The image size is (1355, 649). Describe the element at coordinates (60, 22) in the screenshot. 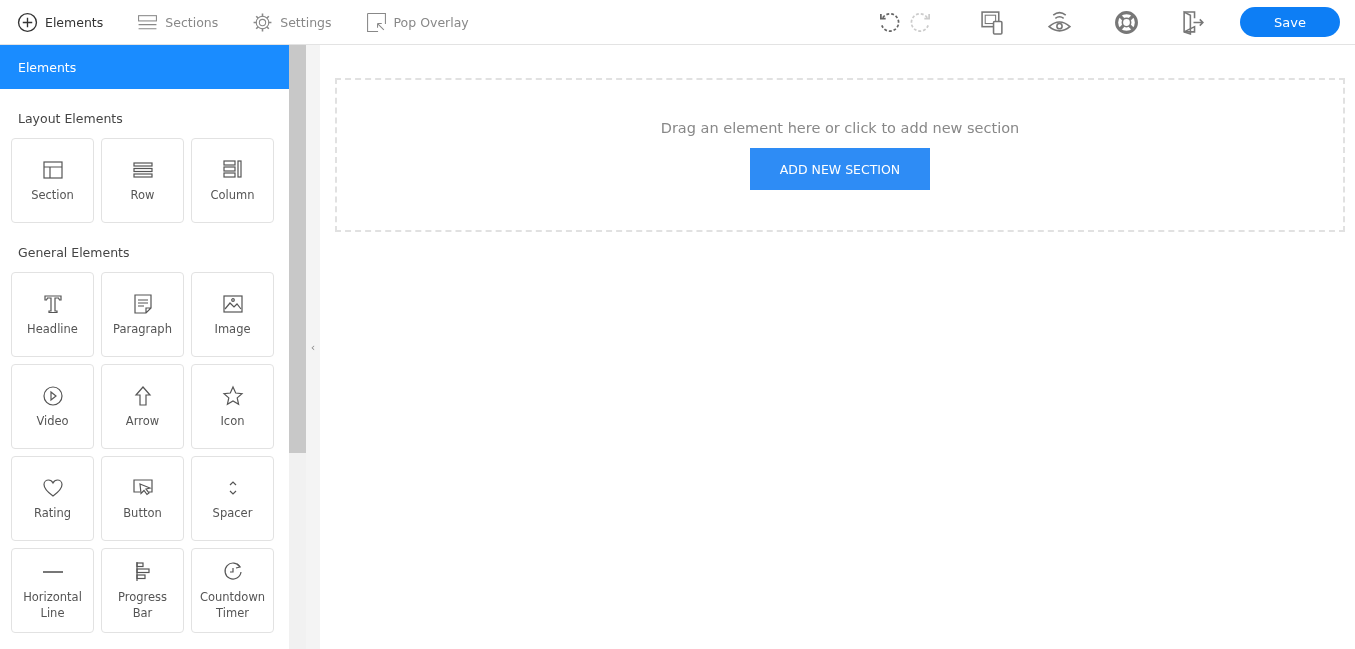

I see `nav-tab: Elements` at that location.